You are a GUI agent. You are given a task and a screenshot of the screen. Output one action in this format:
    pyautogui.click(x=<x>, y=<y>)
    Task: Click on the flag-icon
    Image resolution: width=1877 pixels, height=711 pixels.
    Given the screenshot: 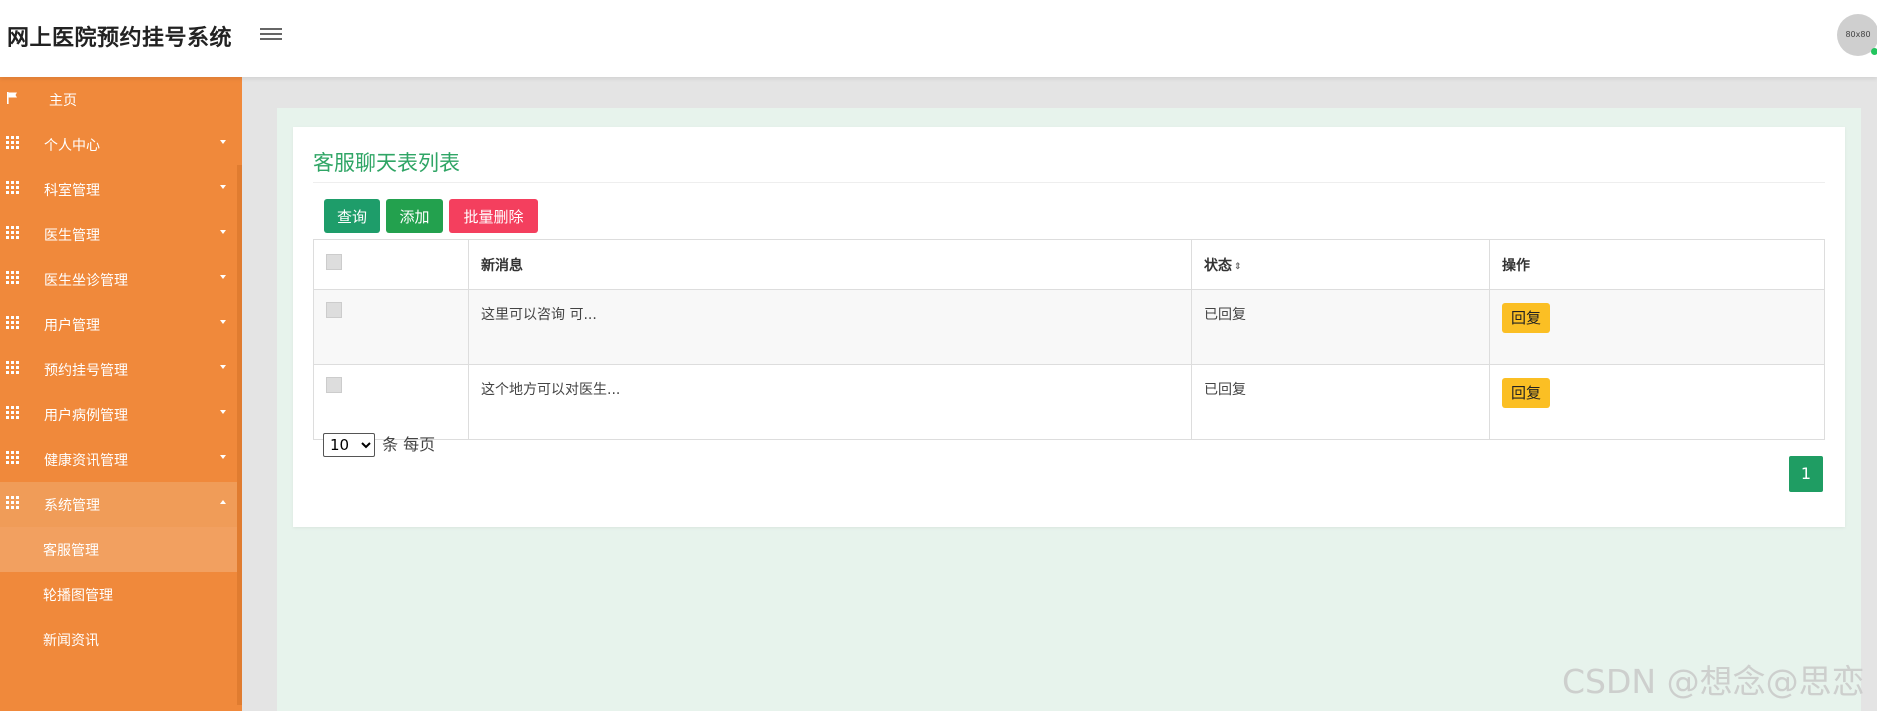 What is the action you would take?
    pyautogui.click(x=12, y=98)
    